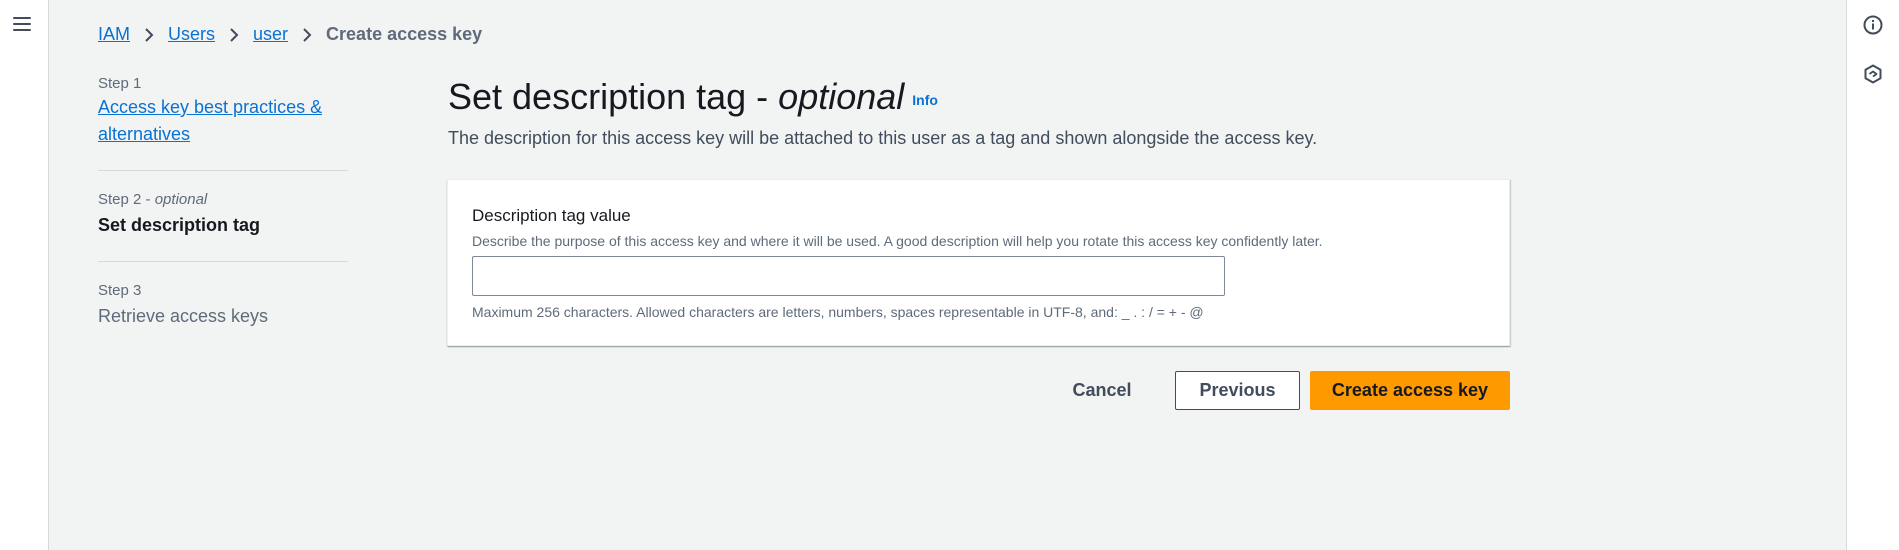  What do you see at coordinates (404, 34) in the screenshot?
I see `breadcrumb-current: Create access key` at bounding box center [404, 34].